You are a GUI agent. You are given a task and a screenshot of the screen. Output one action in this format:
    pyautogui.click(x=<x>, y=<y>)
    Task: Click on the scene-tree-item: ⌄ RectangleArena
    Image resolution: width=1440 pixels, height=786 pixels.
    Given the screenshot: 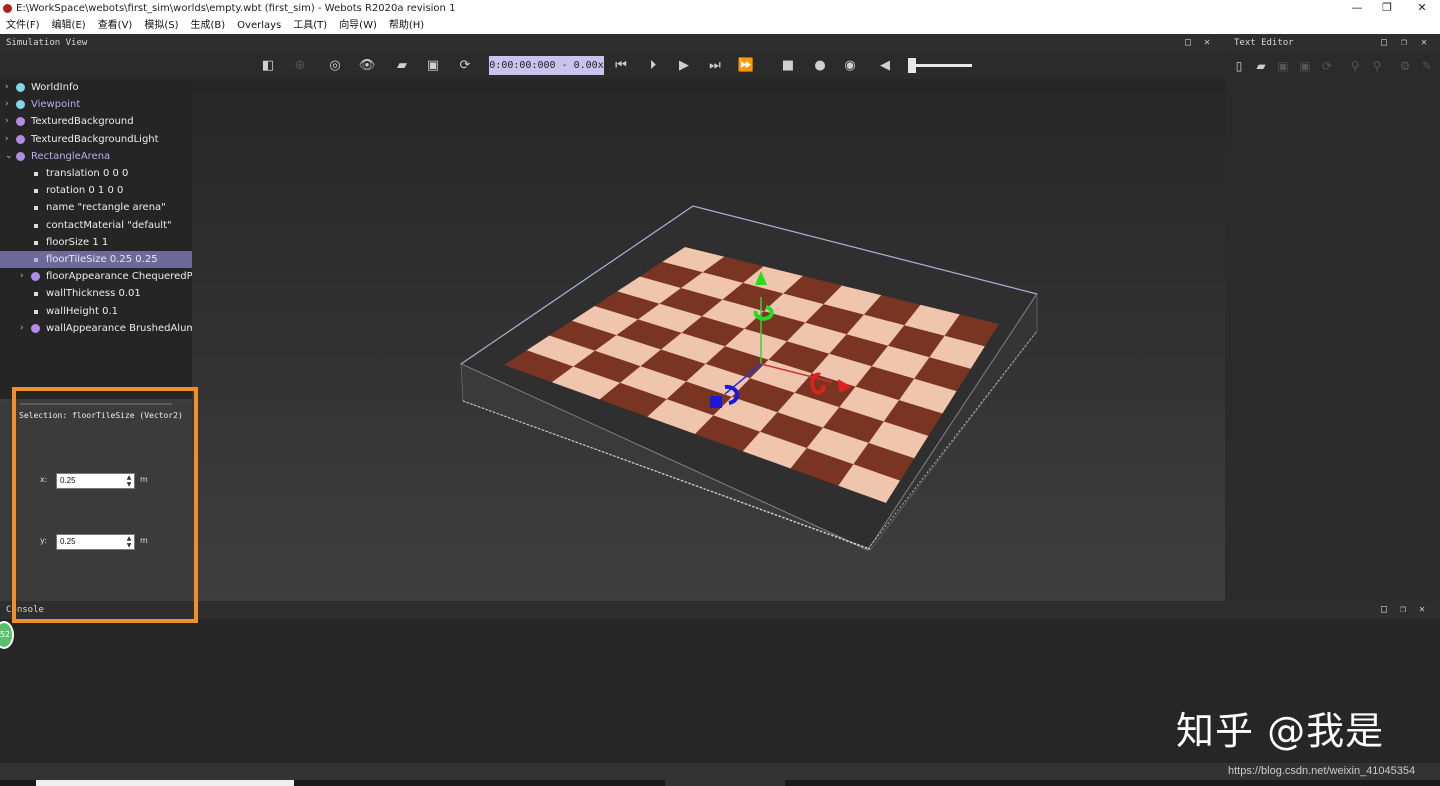 What is the action you would take?
    pyautogui.click(x=96, y=156)
    